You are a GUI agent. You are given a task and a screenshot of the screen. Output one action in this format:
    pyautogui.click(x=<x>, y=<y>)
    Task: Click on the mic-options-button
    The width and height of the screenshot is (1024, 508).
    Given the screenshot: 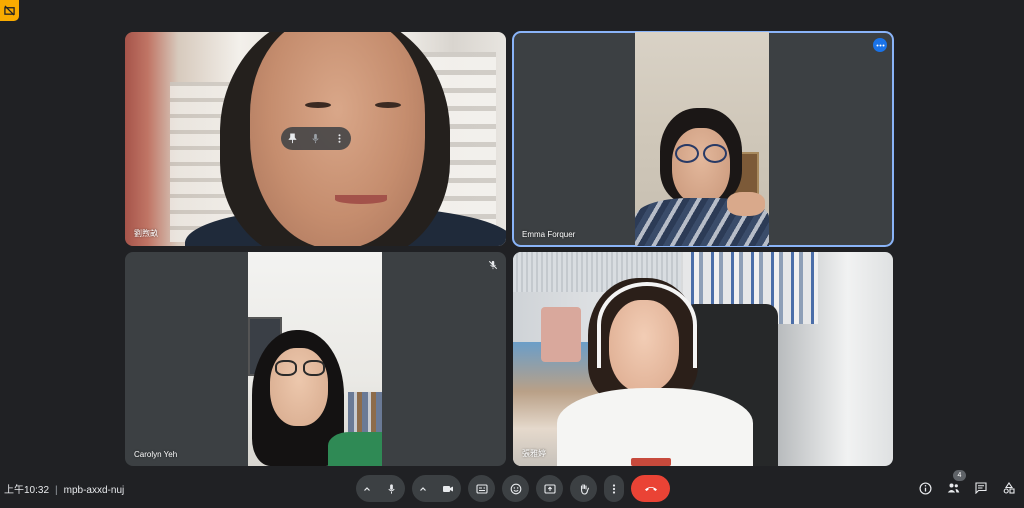 What is the action you would take?
    pyautogui.click(x=367, y=488)
    